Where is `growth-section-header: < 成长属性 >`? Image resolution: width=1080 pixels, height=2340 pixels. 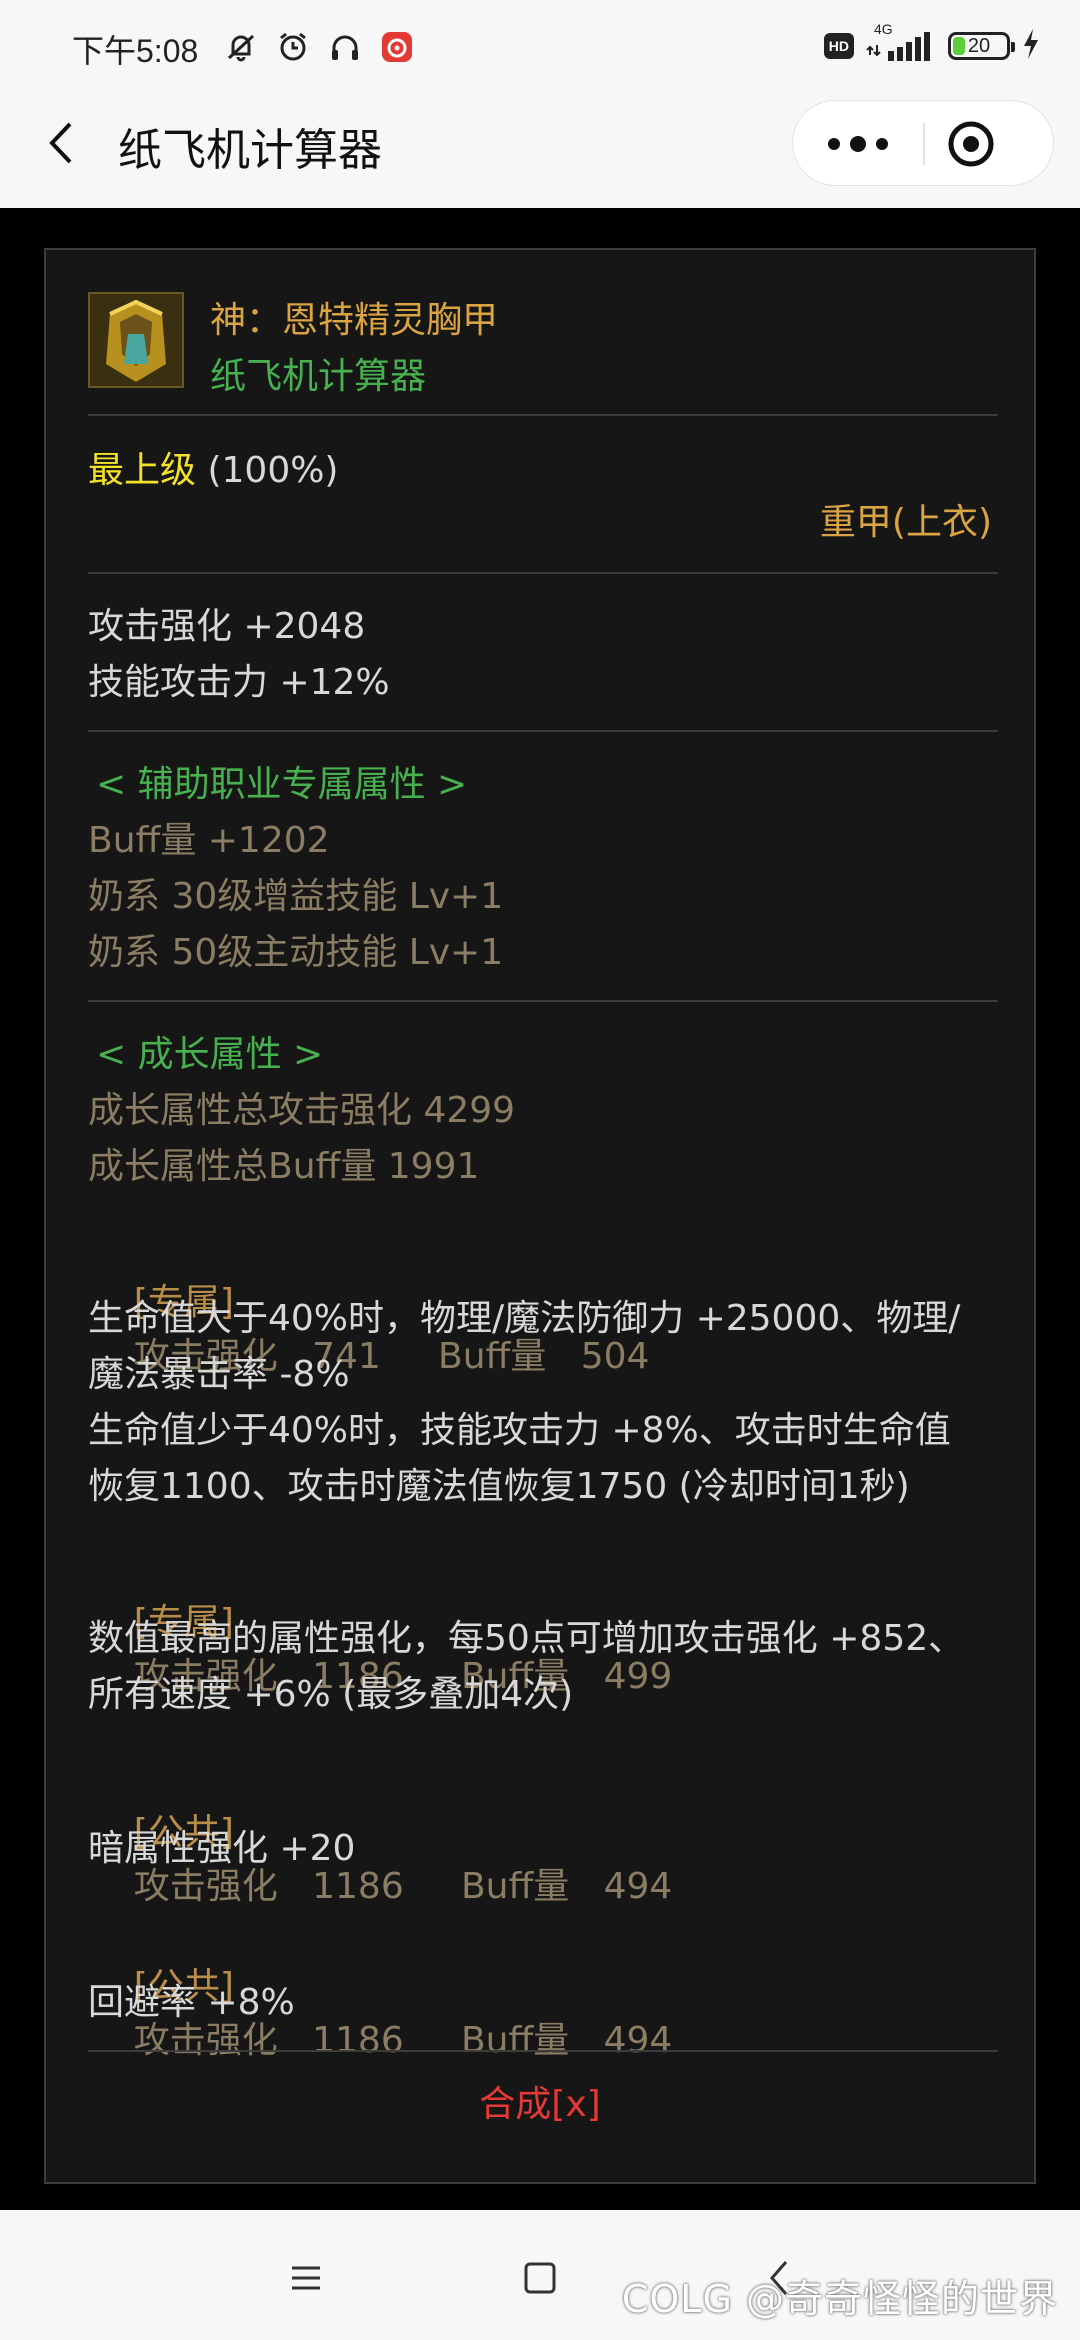
growth-section-header: < 成长属性 > is located at coordinates (210, 1054).